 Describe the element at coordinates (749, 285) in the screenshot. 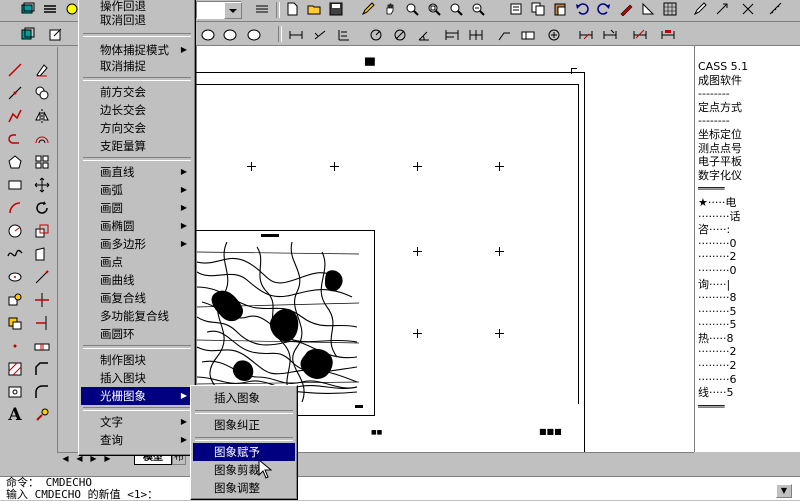

I see `screen-menu-line: 询·····|` at that location.